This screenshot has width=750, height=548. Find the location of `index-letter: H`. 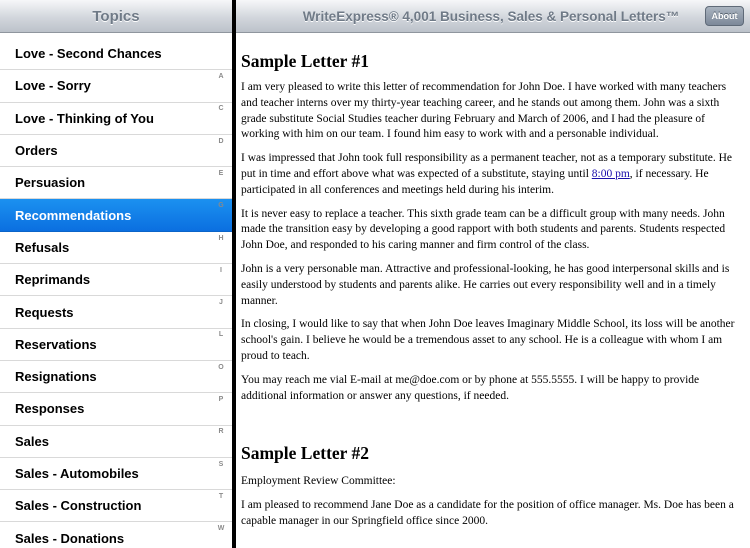

index-letter: H is located at coordinates (221, 238).